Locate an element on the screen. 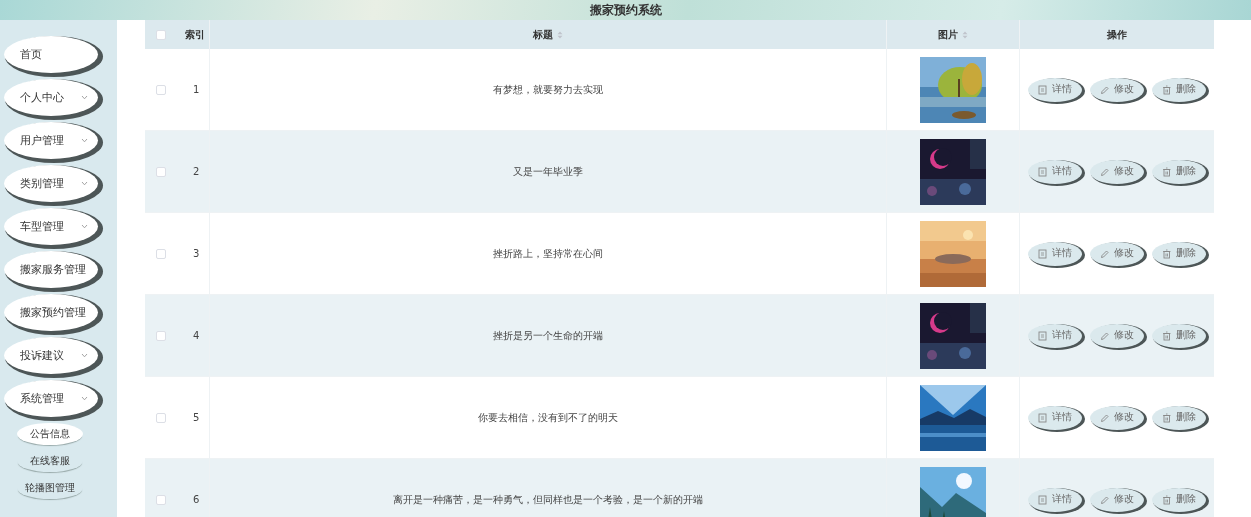  table-cell-text: 挫折是另一个生命的开端 is located at coordinates (548, 336).